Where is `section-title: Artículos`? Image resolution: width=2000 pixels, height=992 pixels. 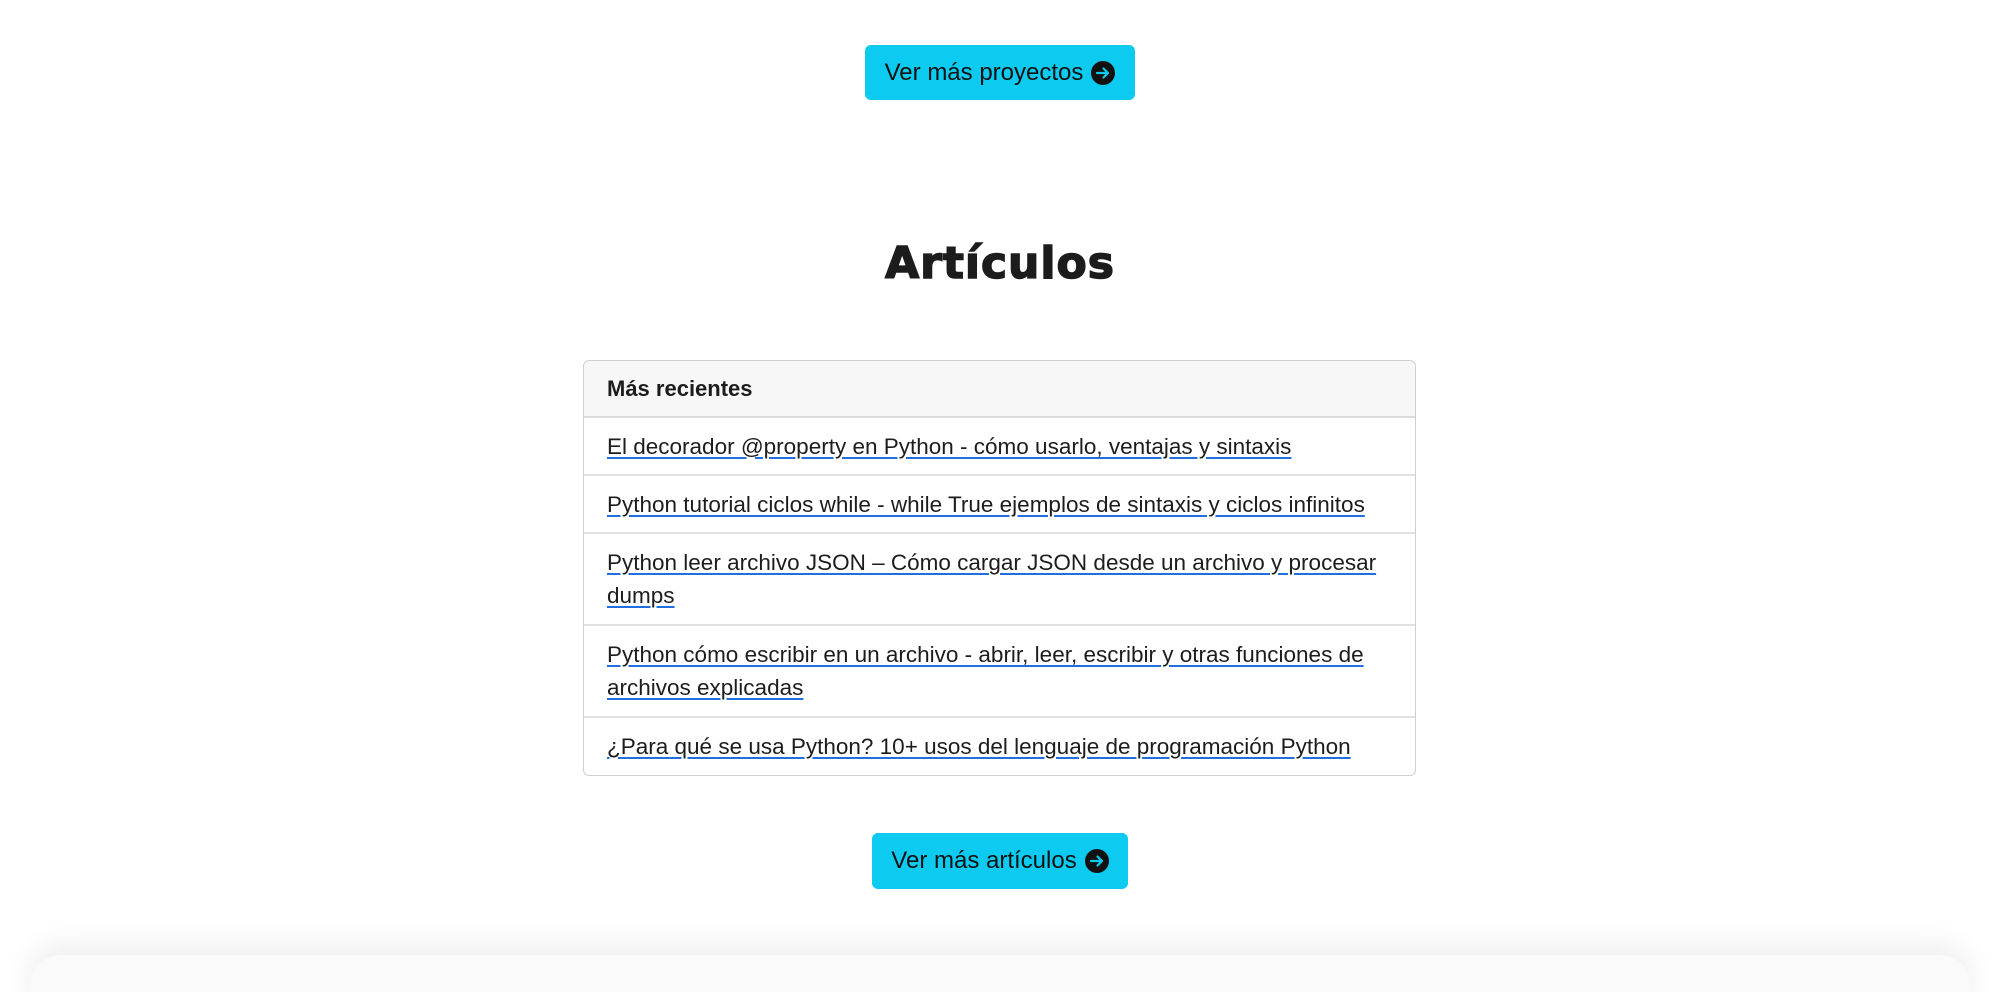
section-title: Artículos is located at coordinates (999, 263).